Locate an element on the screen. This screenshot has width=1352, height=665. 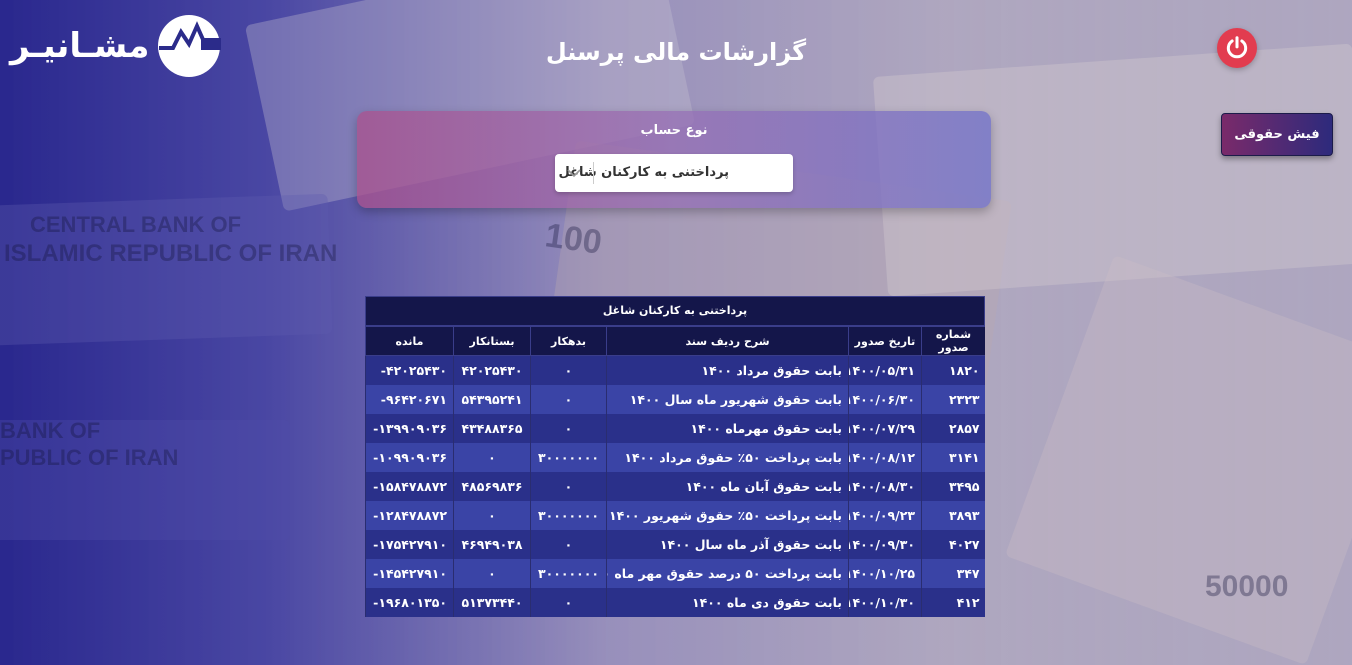
table-cell: ۱۴۰۰/۱۰/۲۵ is located at coordinates (885, 573).